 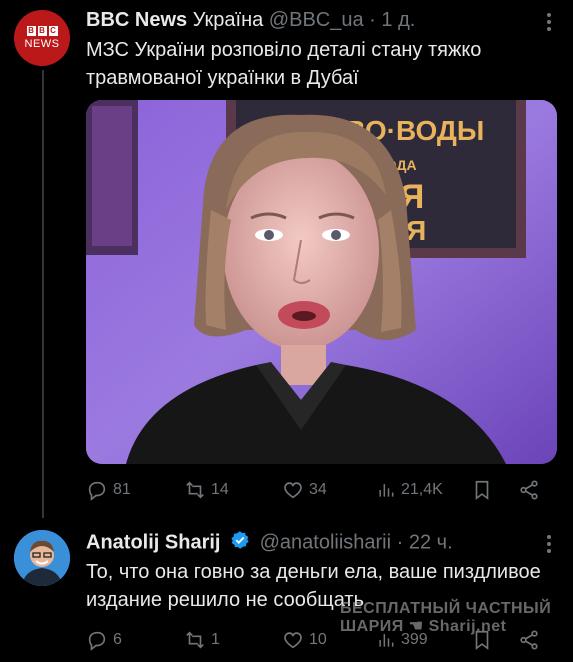 I want to click on author-name: BBC News, so click(x=136, y=20).